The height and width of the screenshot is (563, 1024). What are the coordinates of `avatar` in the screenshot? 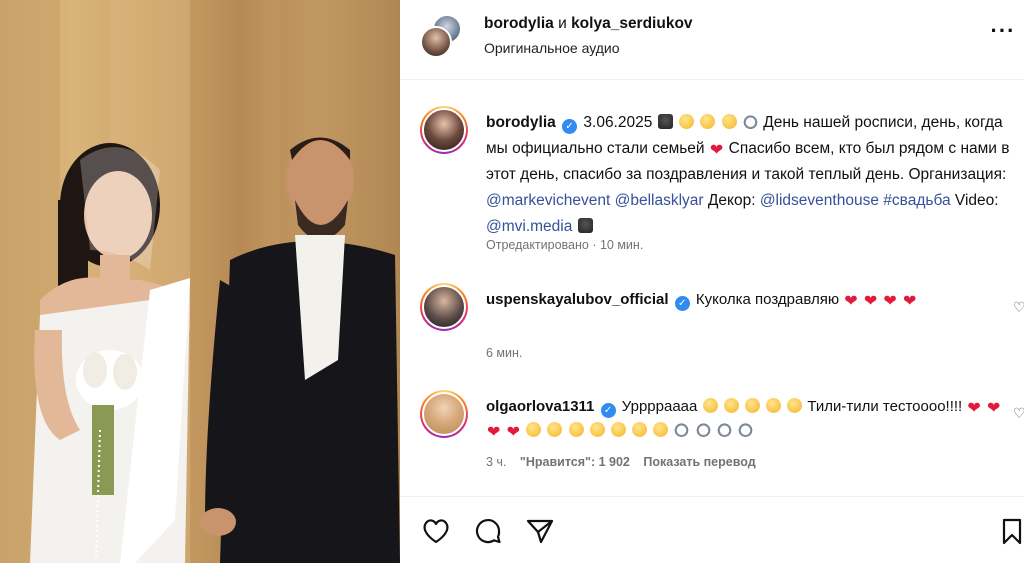 It's located at (436, 42).